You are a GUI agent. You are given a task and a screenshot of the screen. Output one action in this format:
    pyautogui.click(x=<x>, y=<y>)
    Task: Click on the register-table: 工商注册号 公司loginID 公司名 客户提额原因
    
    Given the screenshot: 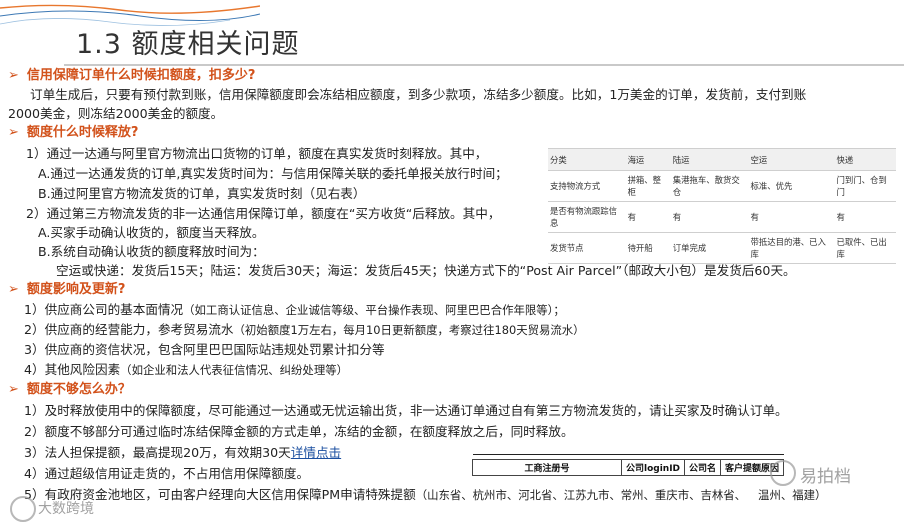 What is the action you would take?
    pyautogui.click(x=628, y=465)
    